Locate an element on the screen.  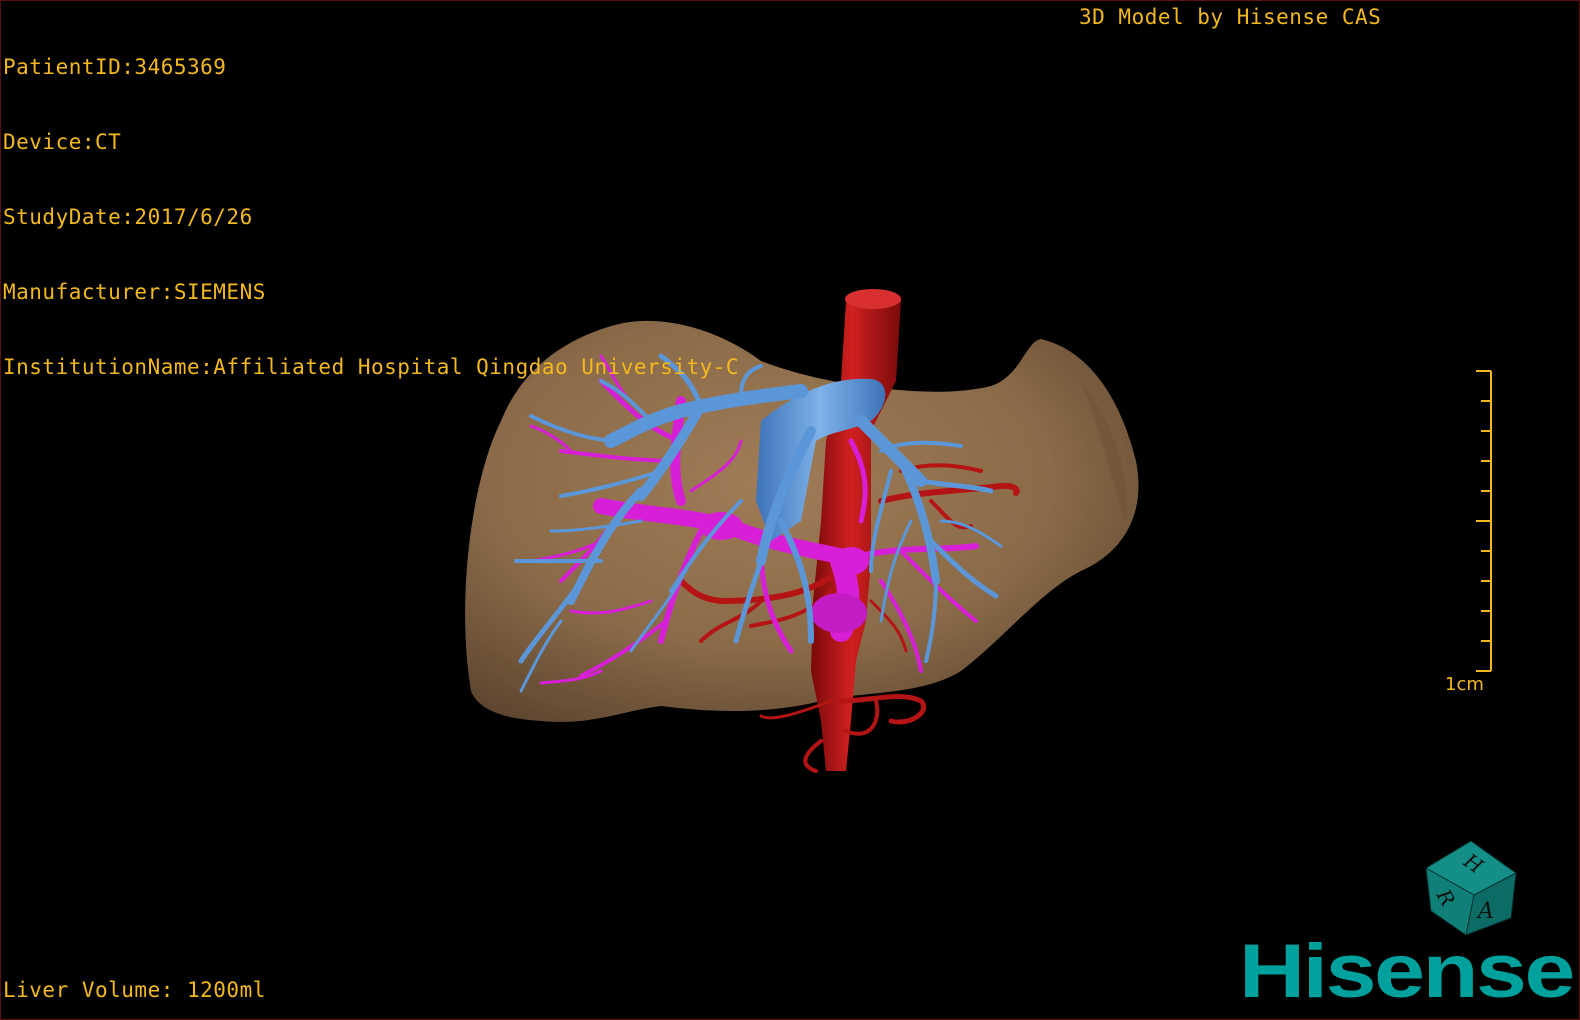
cube-face-letter: A is located at coordinates (1485, 911).